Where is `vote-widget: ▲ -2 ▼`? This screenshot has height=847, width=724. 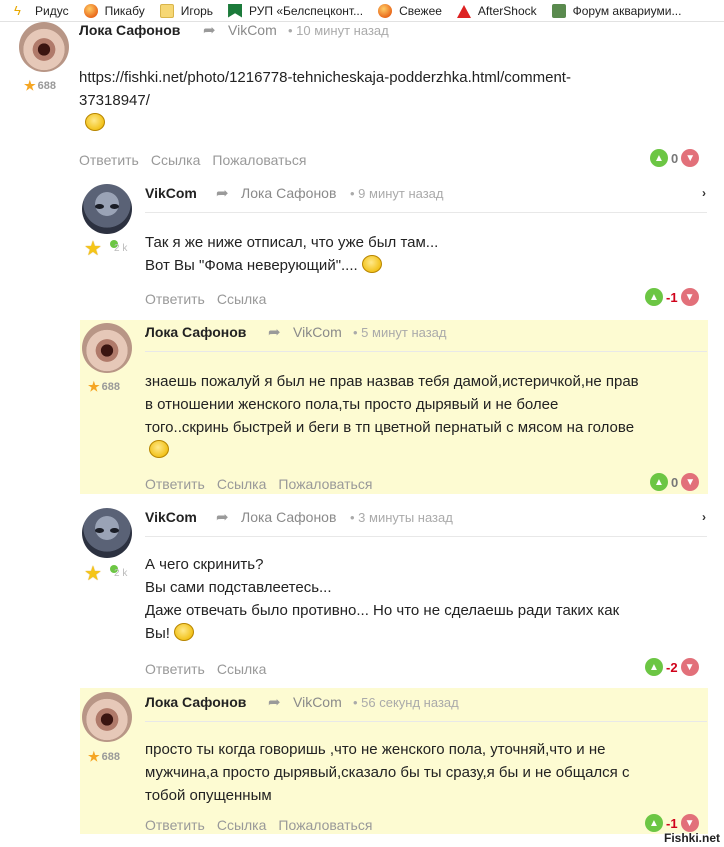 vote-widget: ▲ -2 ▼ is located at coordinates (672, 667).